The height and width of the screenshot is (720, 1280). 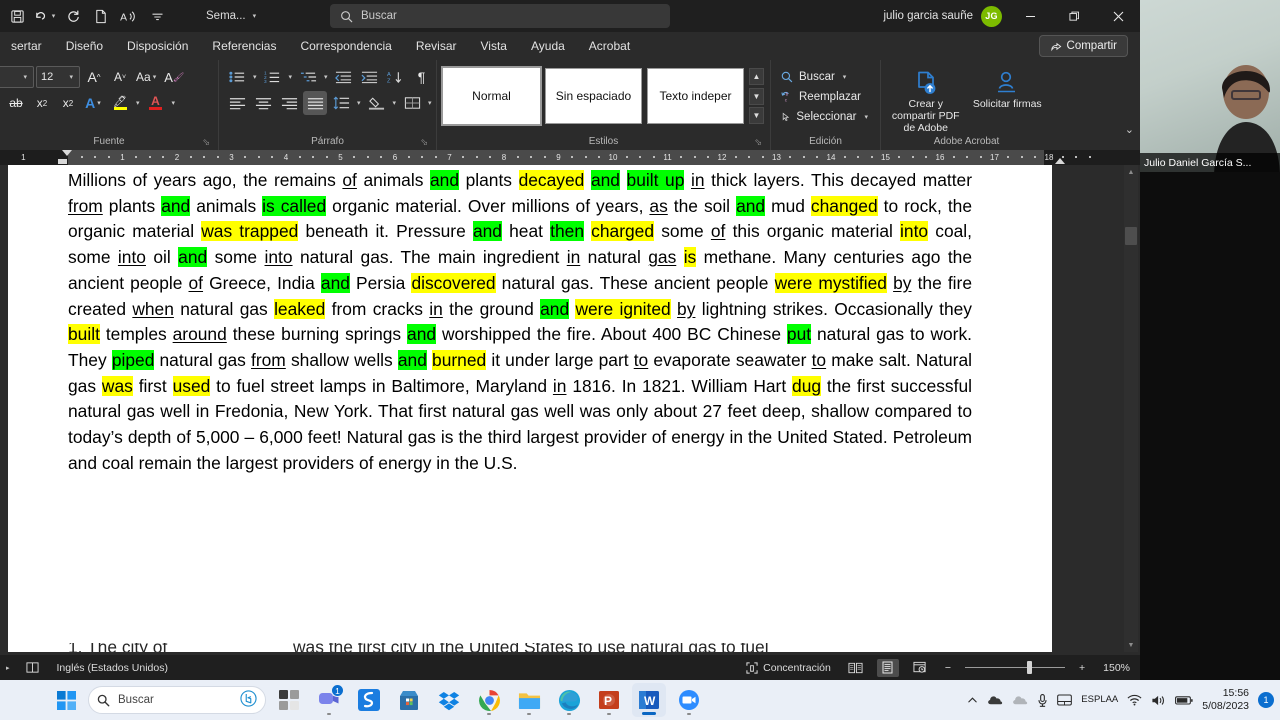 I want to click on styles-more-icon: ▼, so click(x=756, y=115).